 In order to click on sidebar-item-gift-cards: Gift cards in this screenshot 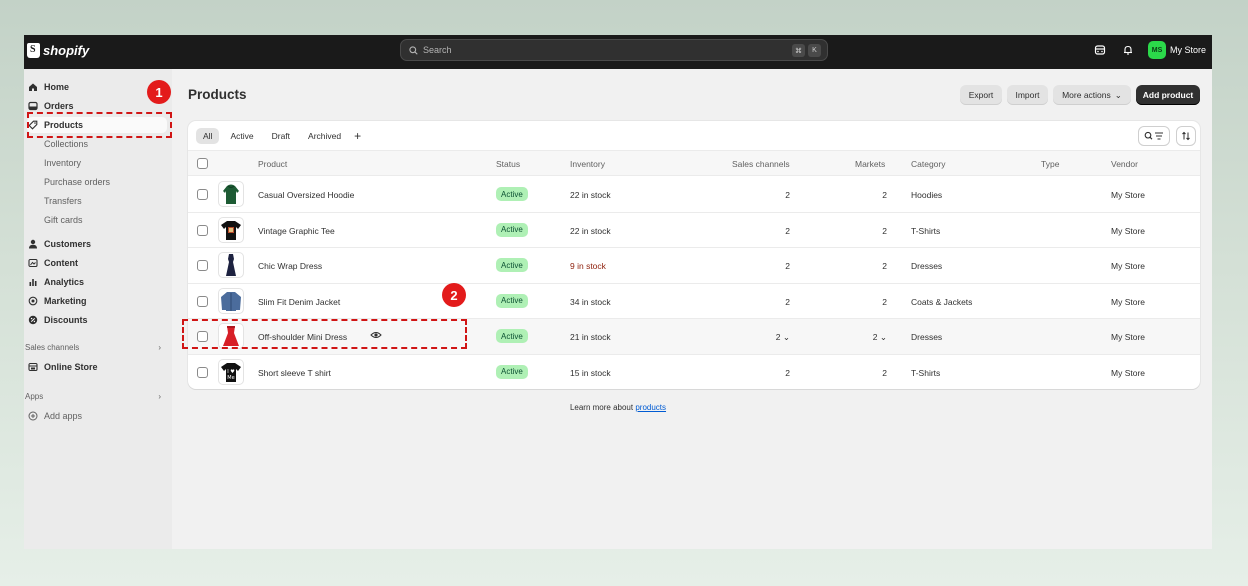, I will do `click(97, 220)`.